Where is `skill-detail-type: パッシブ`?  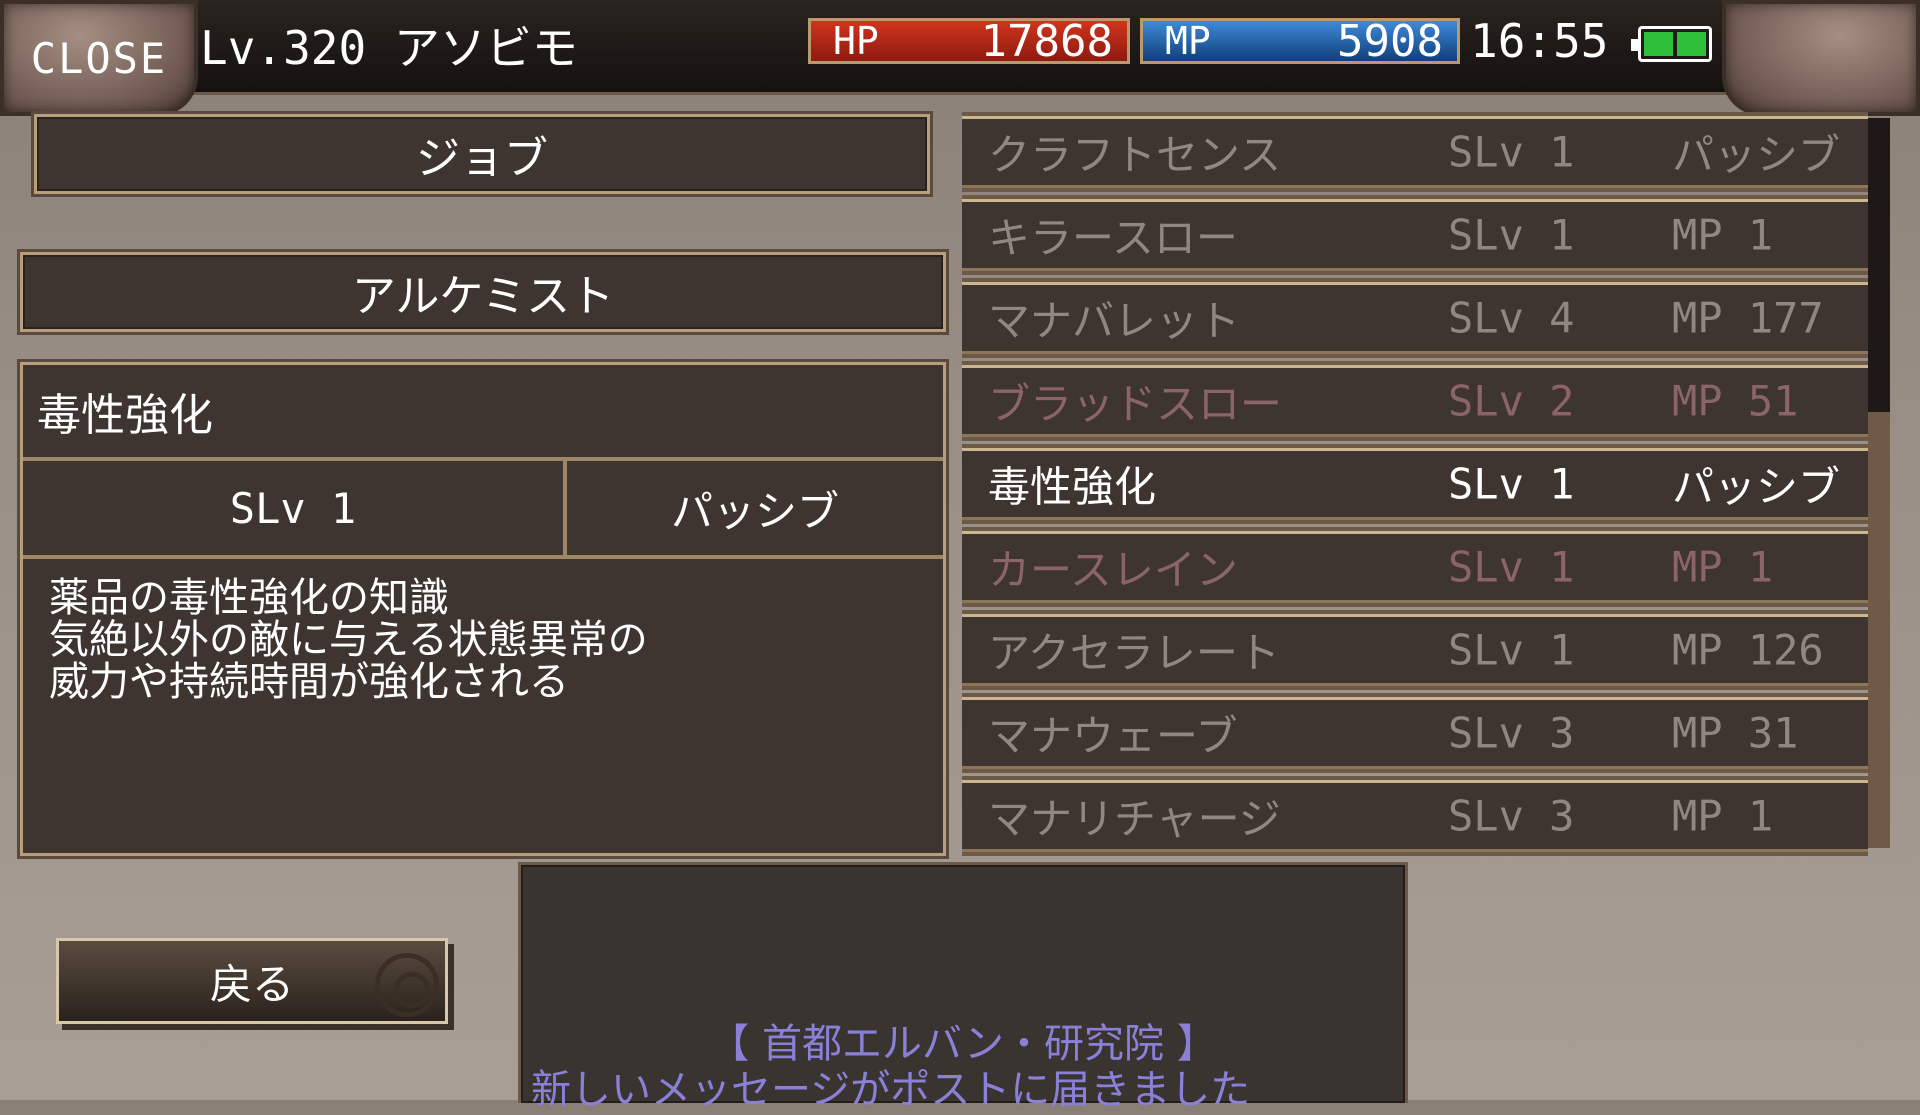
skill-detail-type: パッシブ is located at coordinates (755, 510).